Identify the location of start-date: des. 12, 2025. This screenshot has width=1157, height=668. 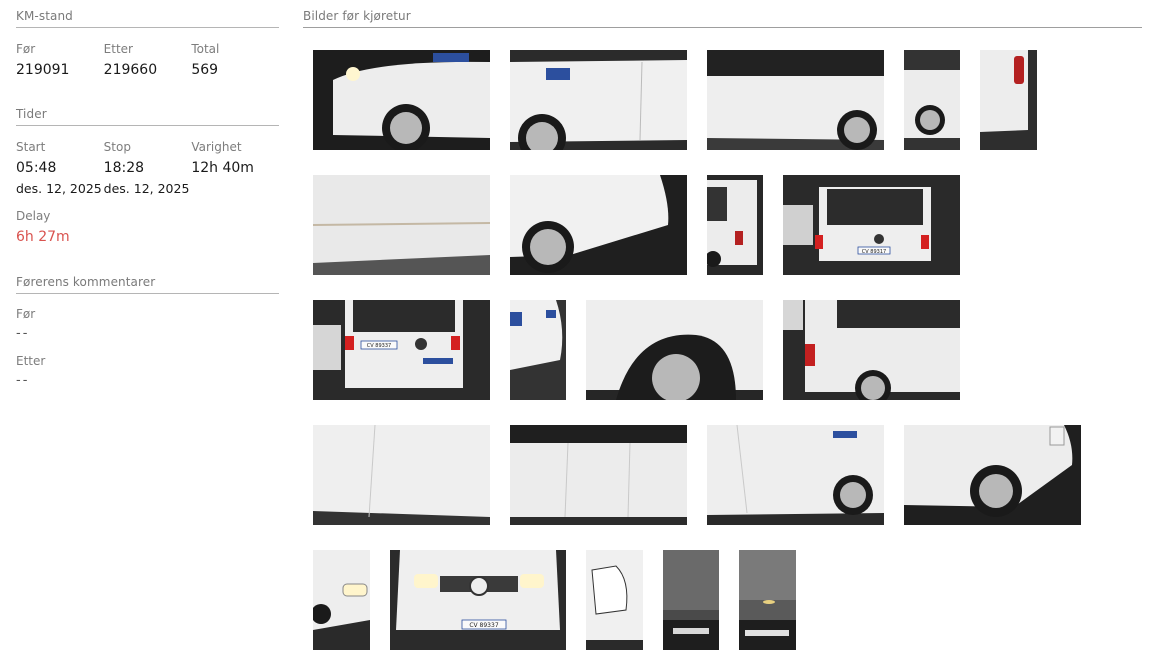
(59, 188).